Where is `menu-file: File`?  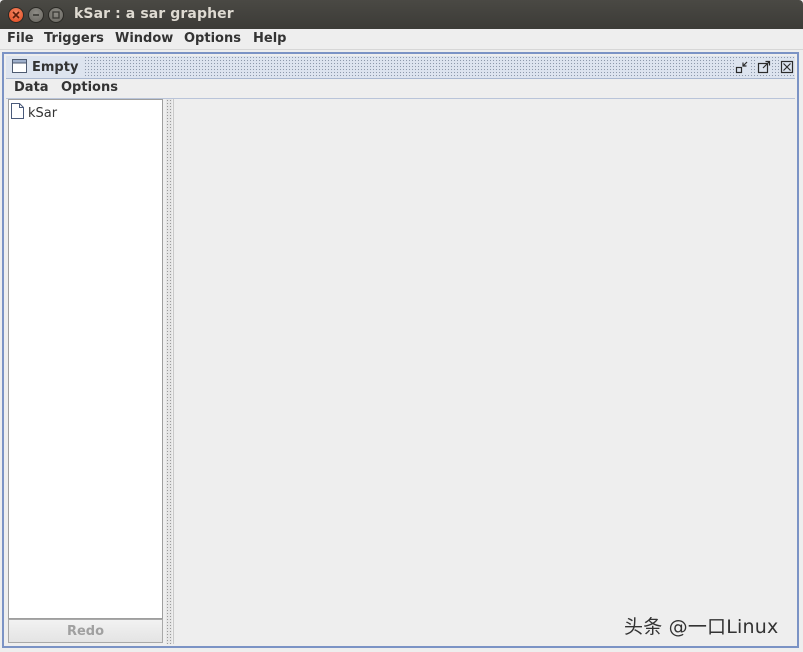
menu-file: File is located at coordinates (20, 38).